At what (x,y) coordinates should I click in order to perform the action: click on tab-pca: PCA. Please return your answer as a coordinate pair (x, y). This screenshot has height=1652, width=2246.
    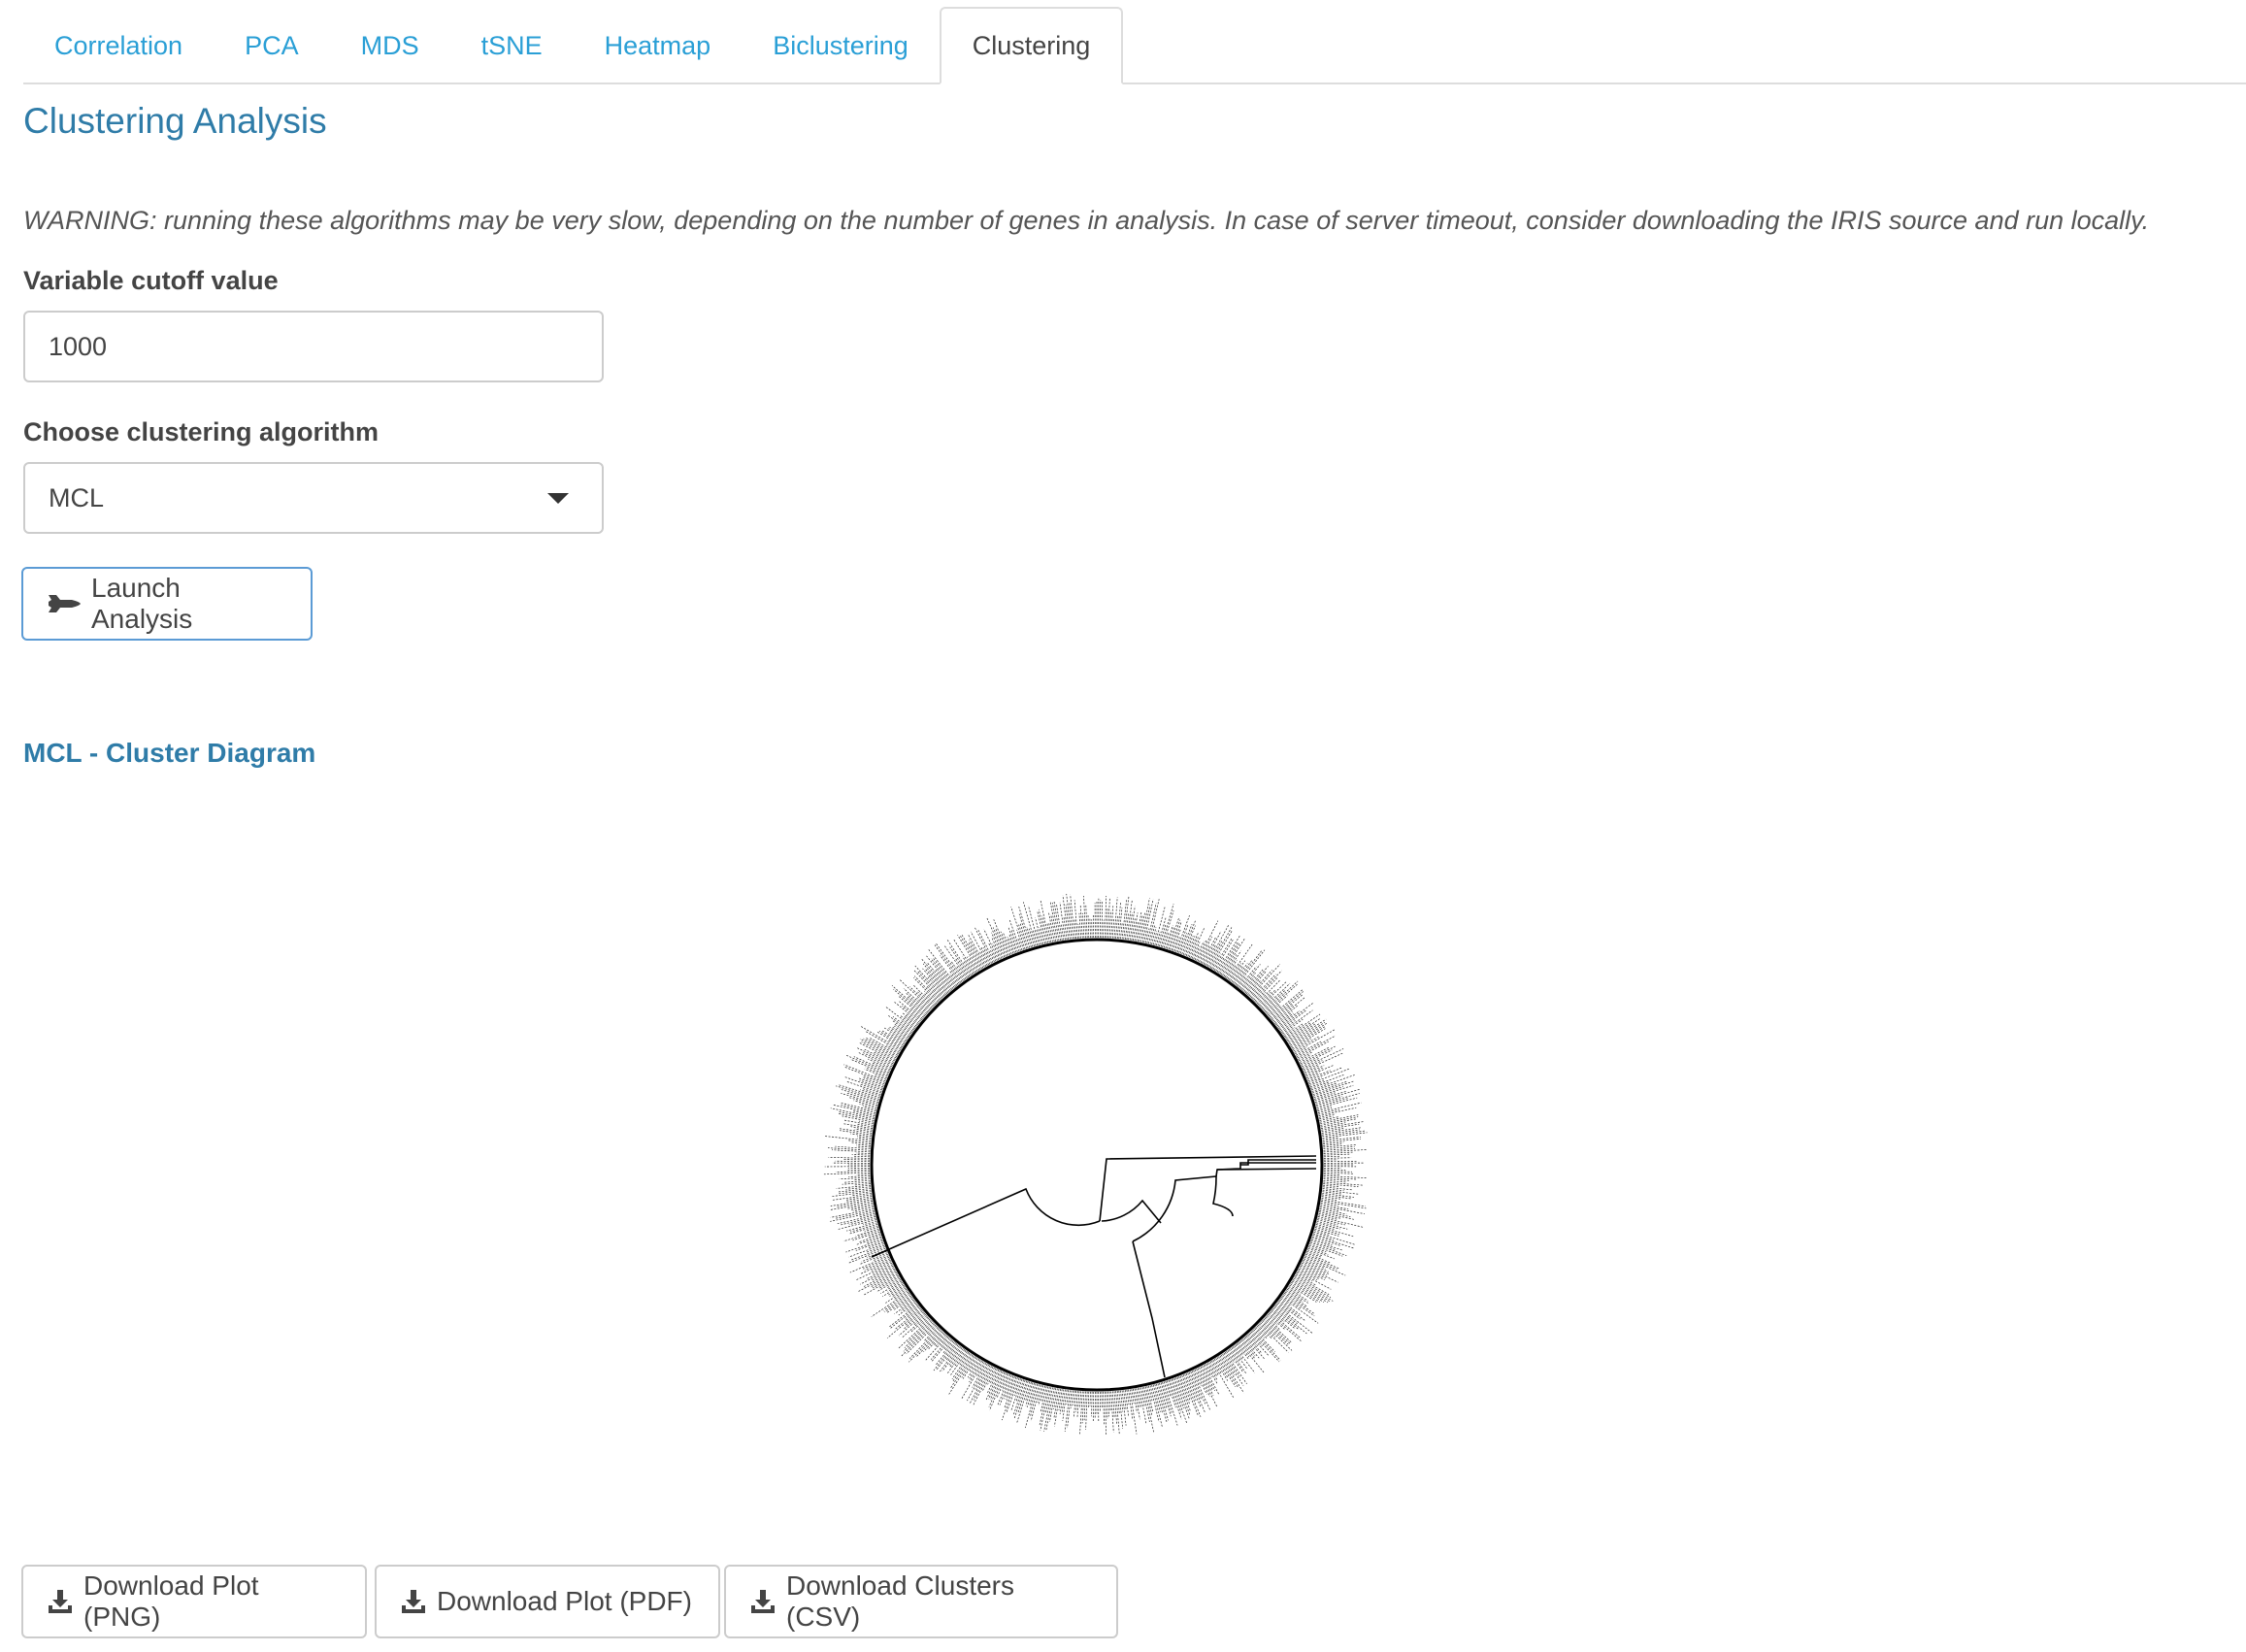
    Looking at the image, I should click on (272, 45).